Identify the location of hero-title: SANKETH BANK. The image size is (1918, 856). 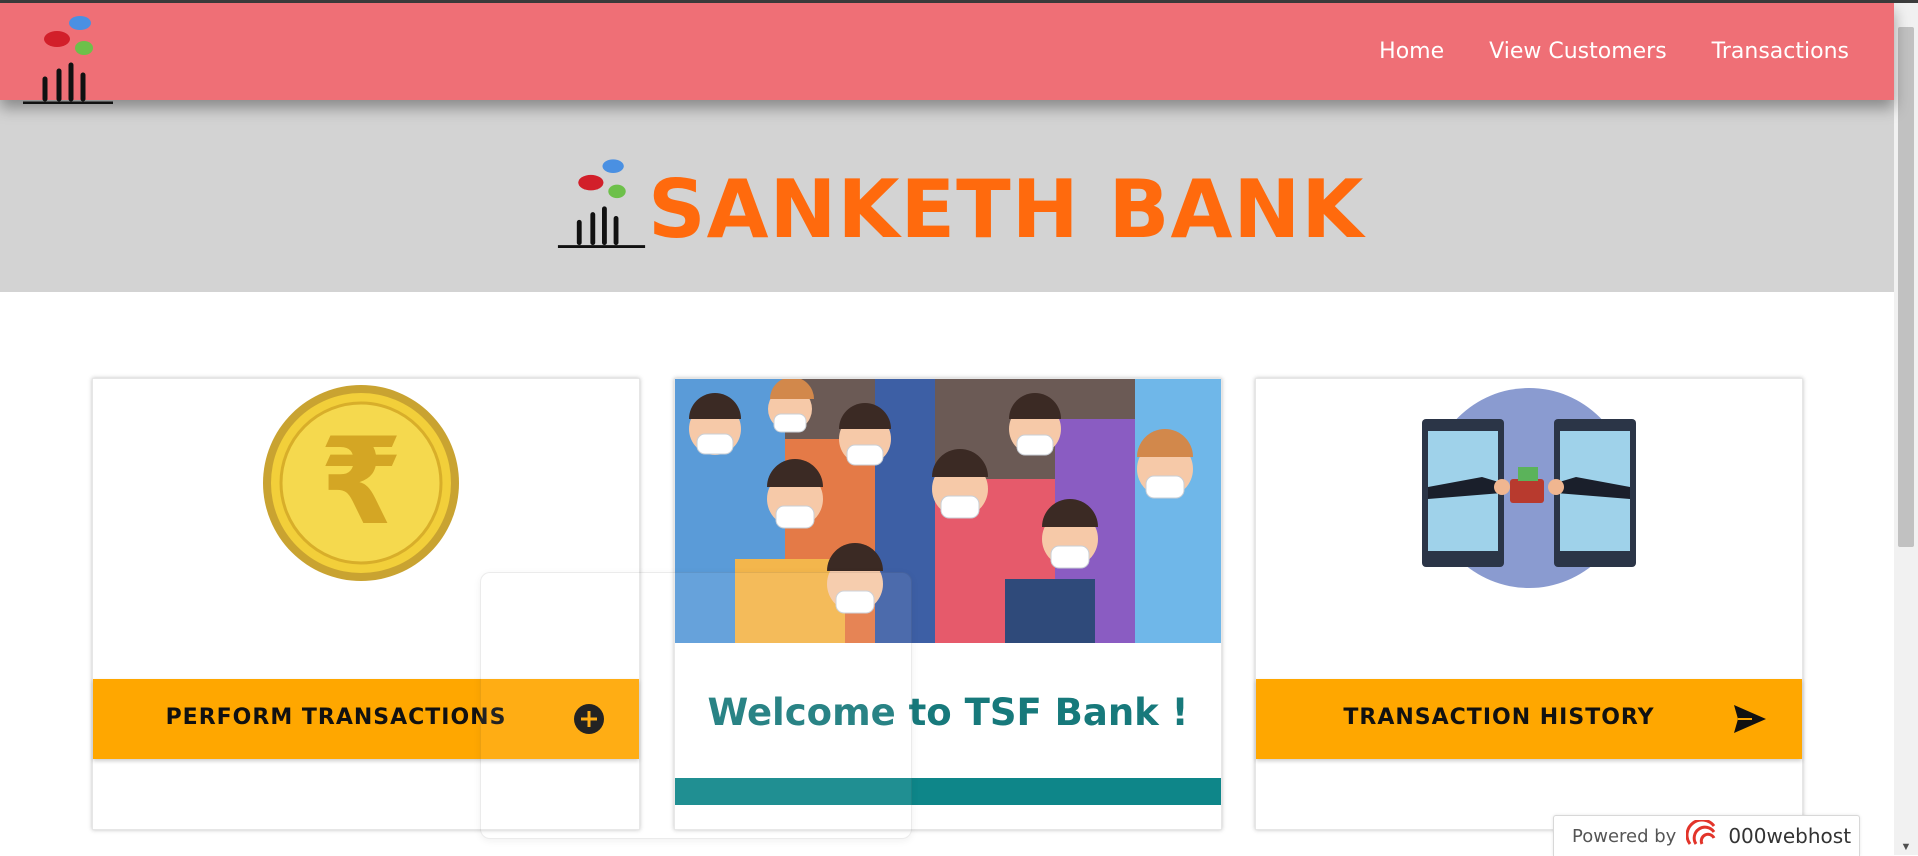
(1006, 209).